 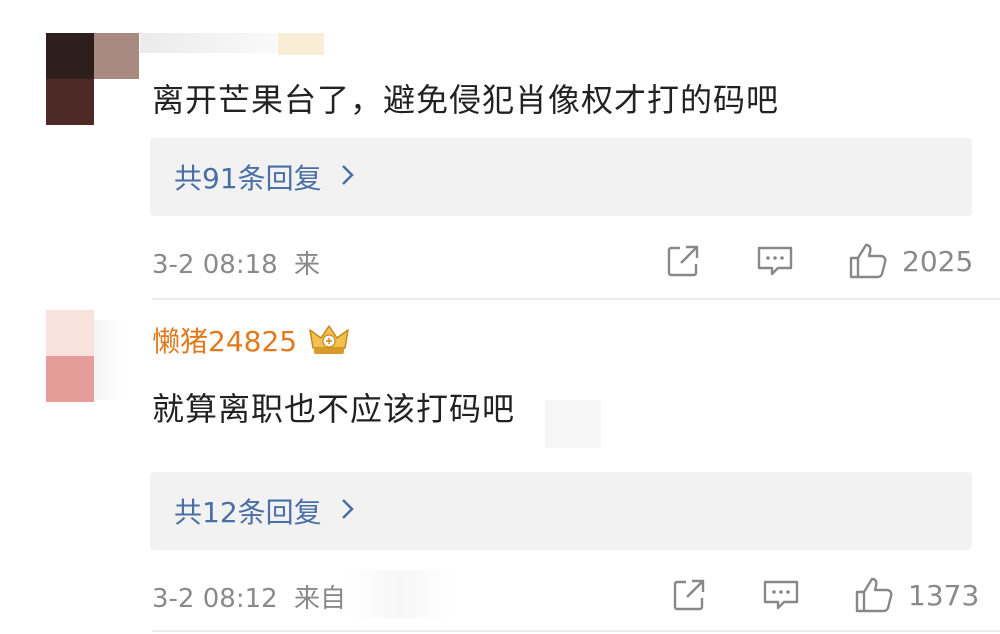 I want to click on reply-summary: 共91条回复, so click(x=561, y=177).